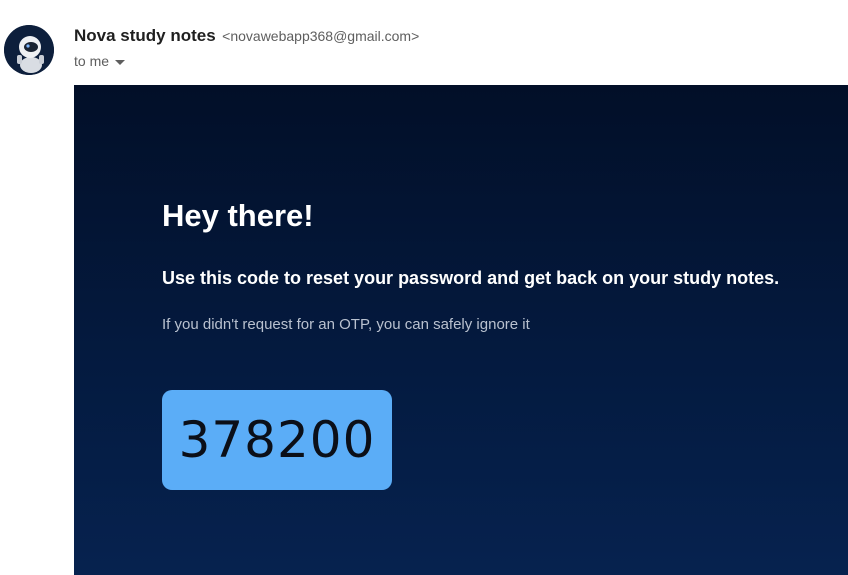  I want to click on recipient-toggle: to me, so click(100, 61).